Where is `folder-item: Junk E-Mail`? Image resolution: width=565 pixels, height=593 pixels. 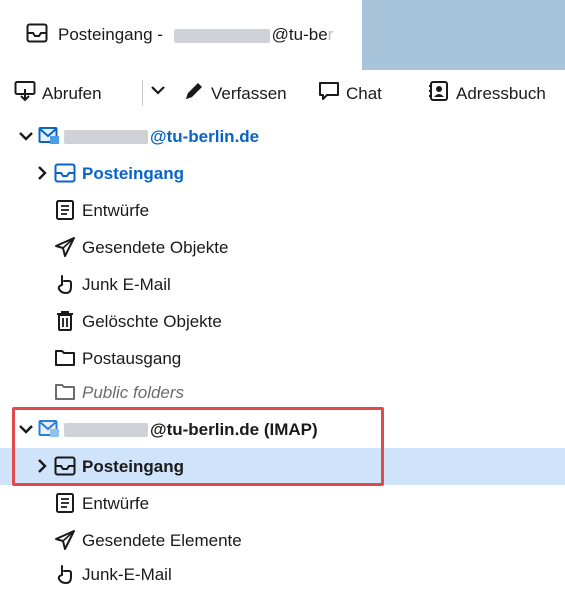
folder-item: Junk E-Mail is located at coordinates (282, 284).